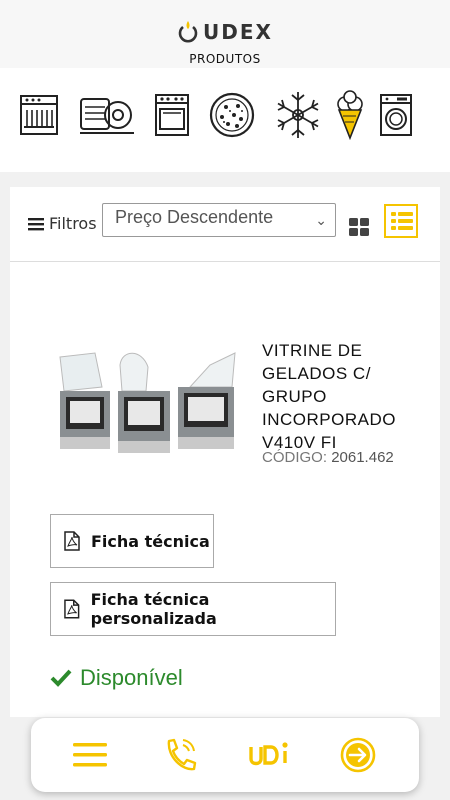  I want to click on ice-cream-icon, so click(350, 115).